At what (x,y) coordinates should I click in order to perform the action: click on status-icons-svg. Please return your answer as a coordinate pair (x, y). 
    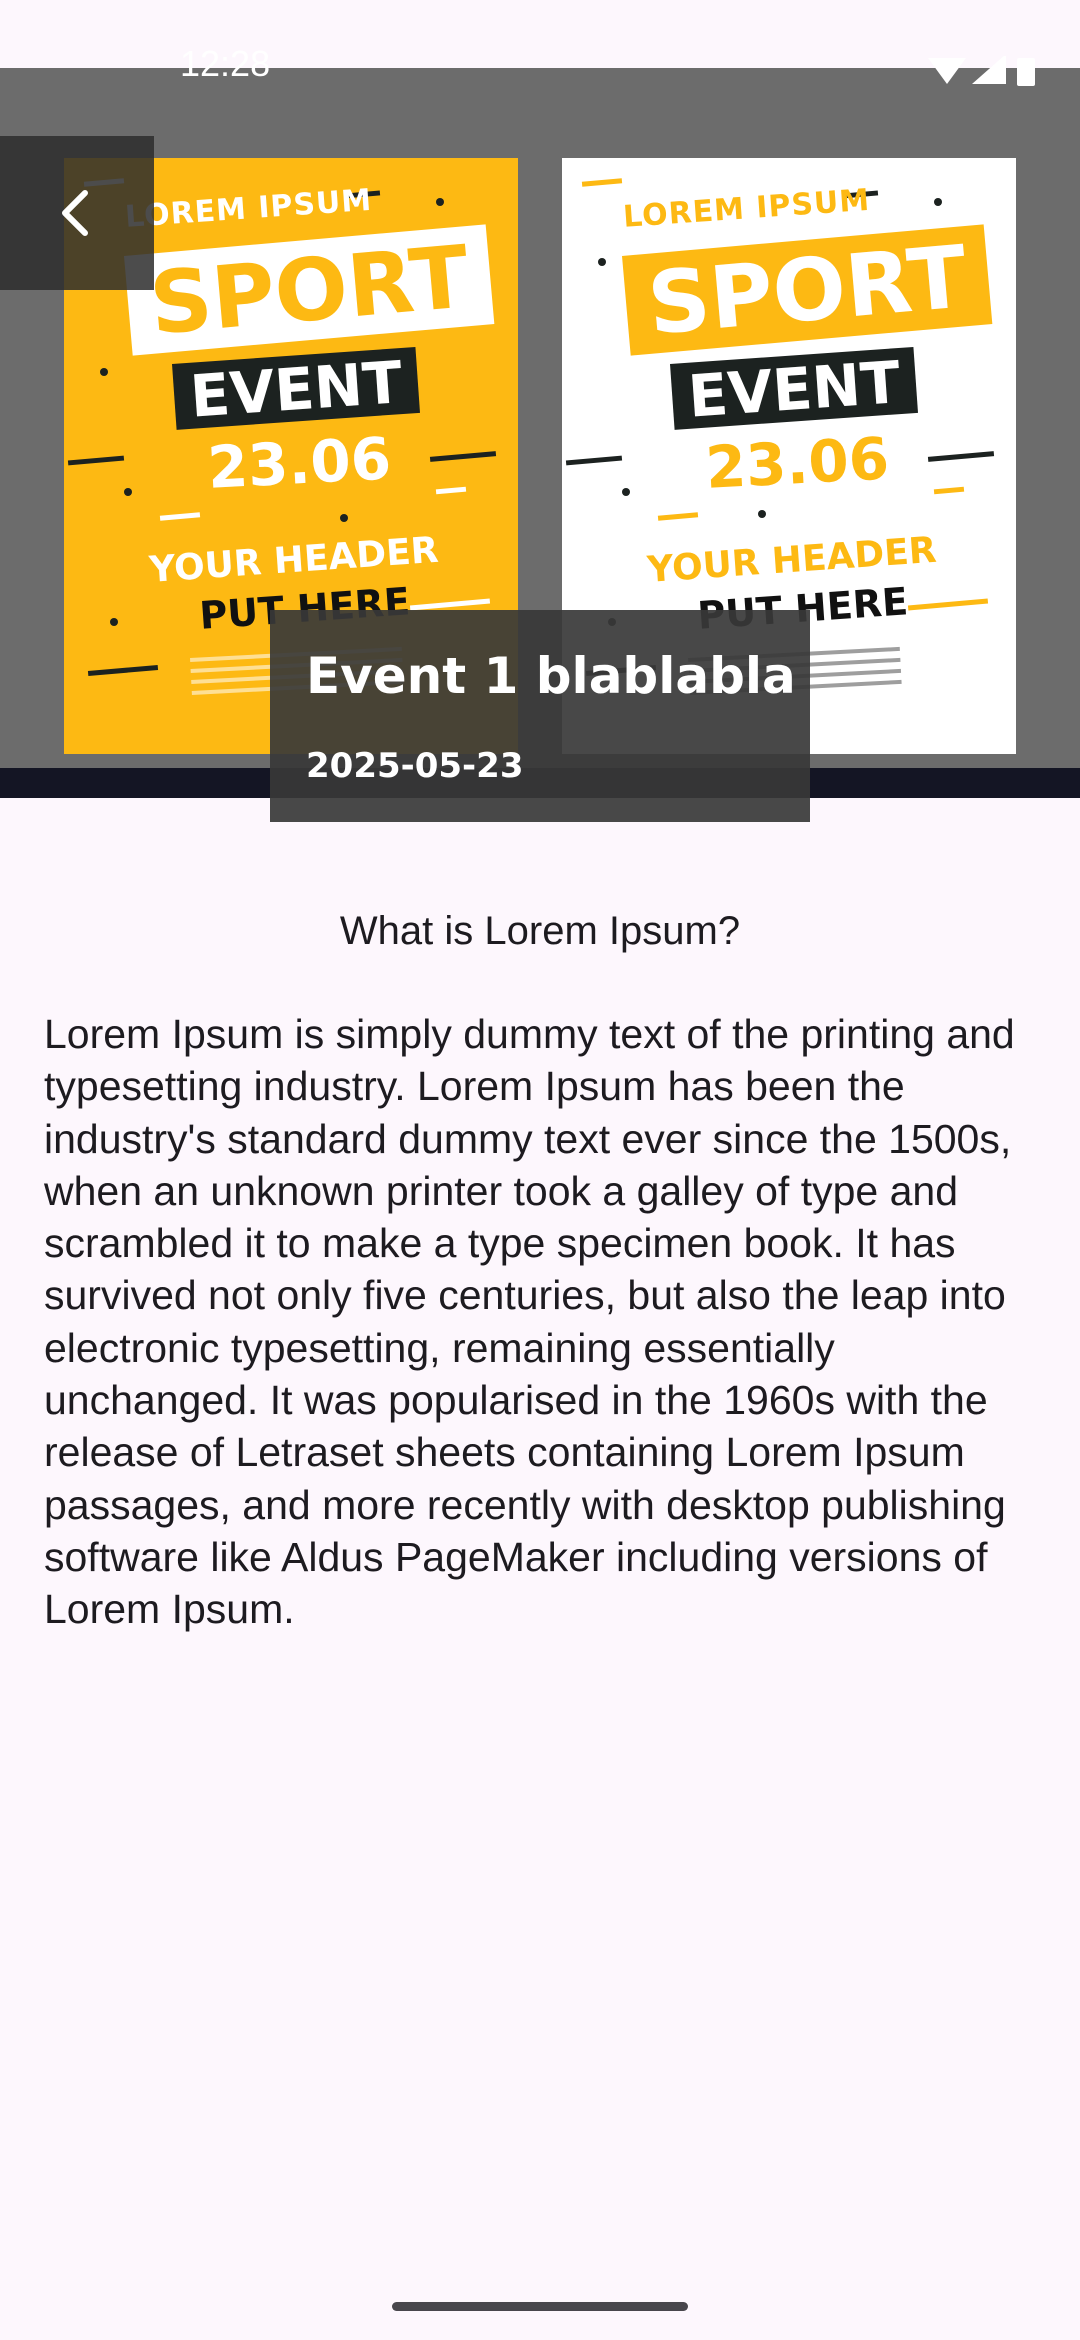
    Looking at the image, I should click on (981, 70).